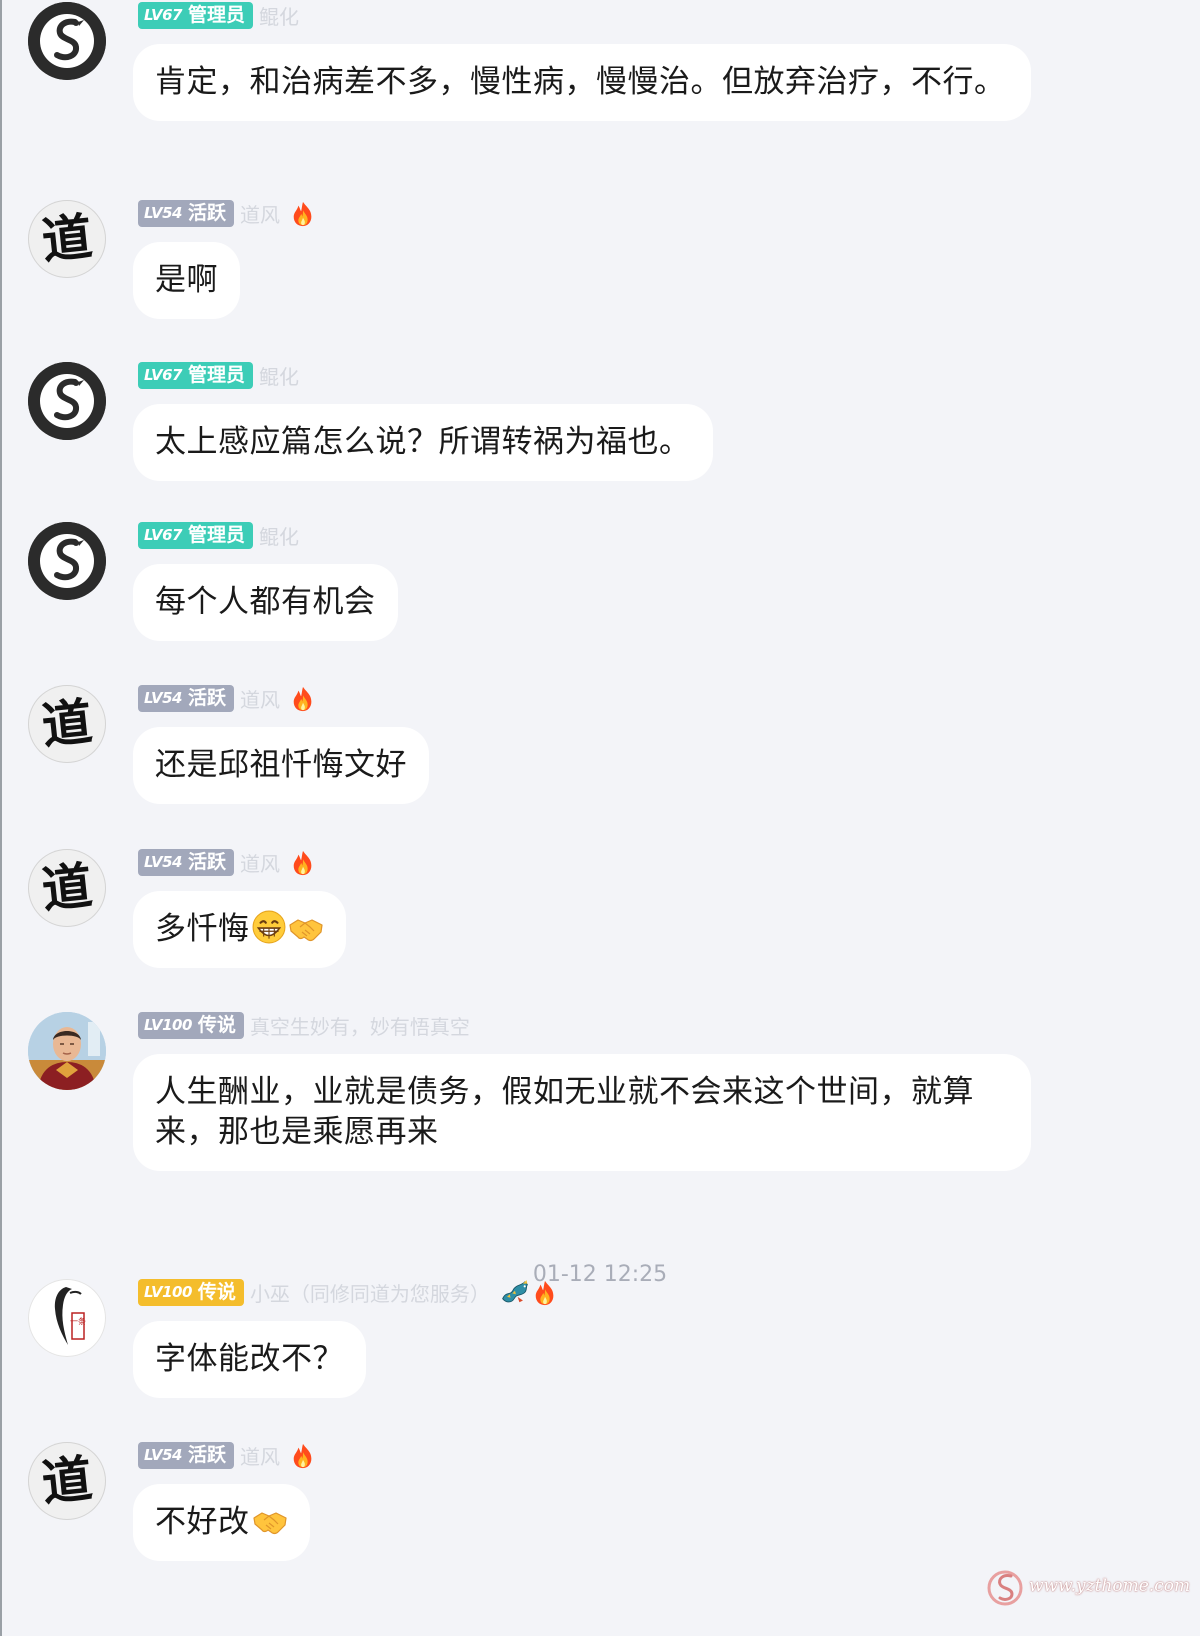 This screenshot has height=1636, width=1200. I want to click on watermark-logo-icon, so click(1005, 1588).